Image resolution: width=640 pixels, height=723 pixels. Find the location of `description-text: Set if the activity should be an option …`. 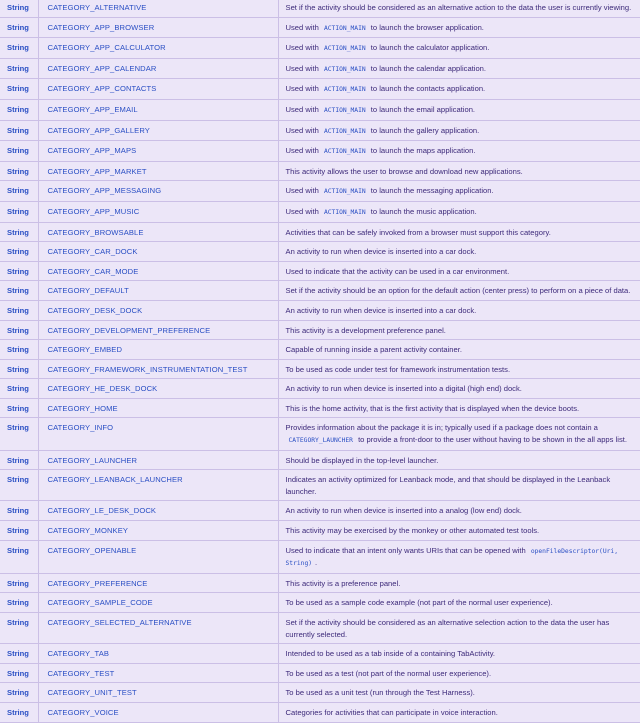

description-text: Set if the activity should be an option … is located at coordinates (458, 291).